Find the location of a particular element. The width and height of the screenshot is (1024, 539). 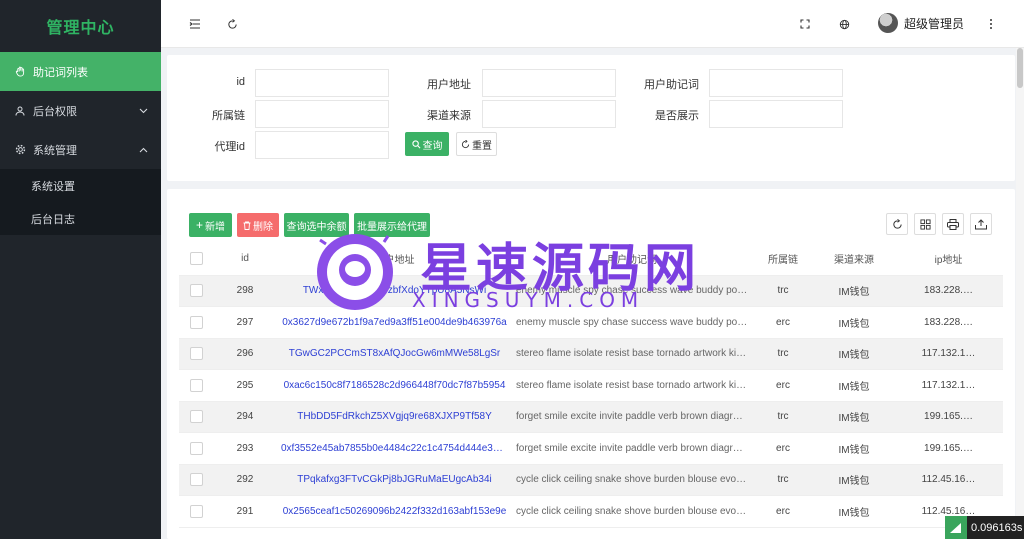

select-all-checkbox is located at coordinates (196, 259).